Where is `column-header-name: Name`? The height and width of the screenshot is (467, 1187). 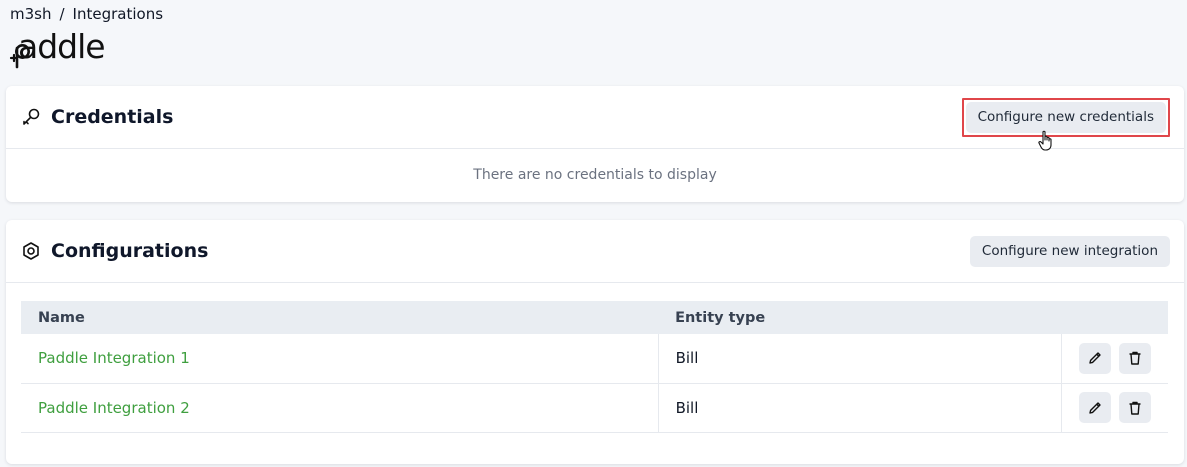
column-header-name: Name is located at coordinates (61, 317).